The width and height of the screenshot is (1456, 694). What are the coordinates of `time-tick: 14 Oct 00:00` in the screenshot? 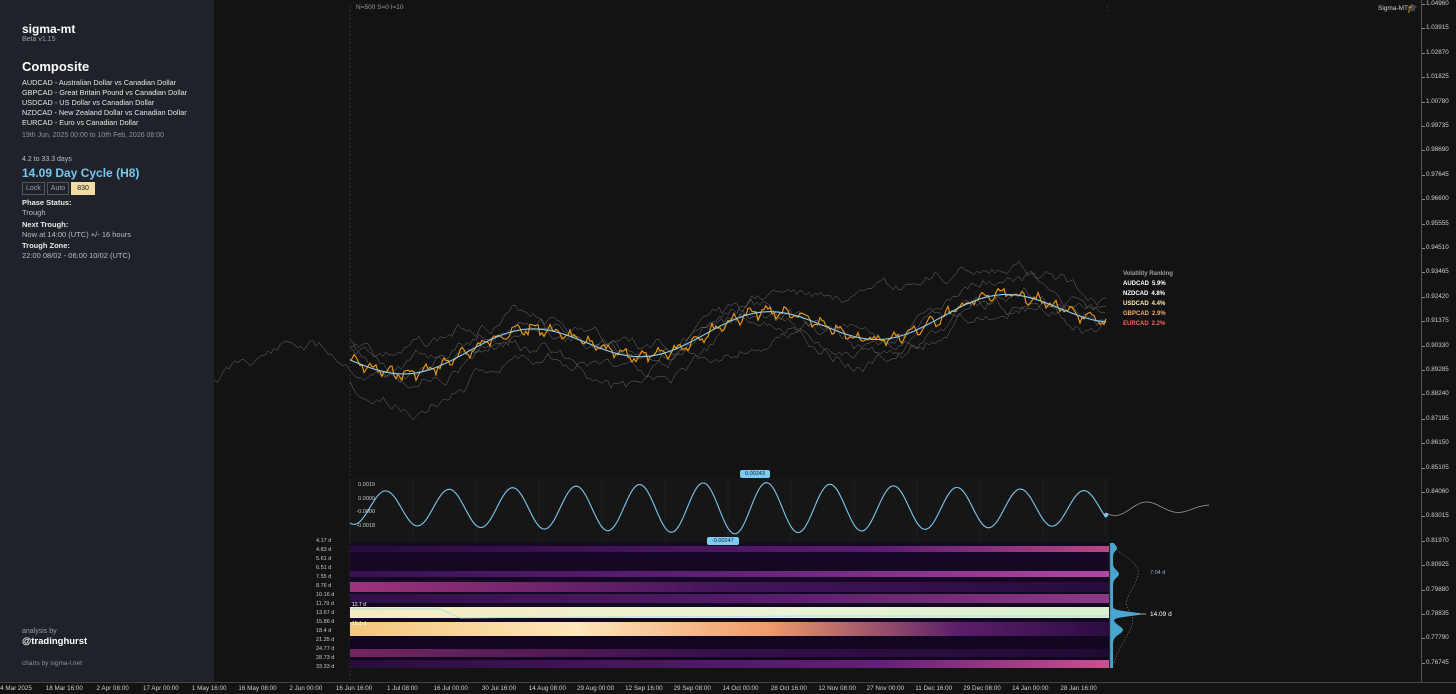 It's located at (740, 688).